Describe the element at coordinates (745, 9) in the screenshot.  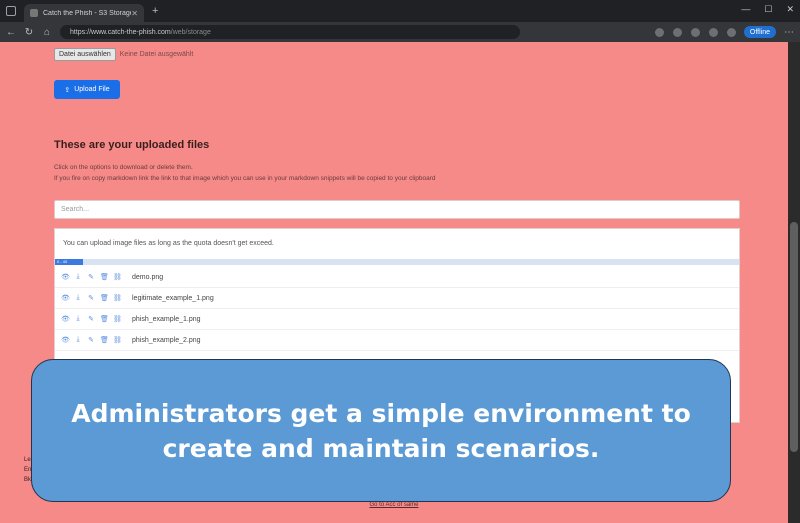
I see `minimize-icon: —` at that location.